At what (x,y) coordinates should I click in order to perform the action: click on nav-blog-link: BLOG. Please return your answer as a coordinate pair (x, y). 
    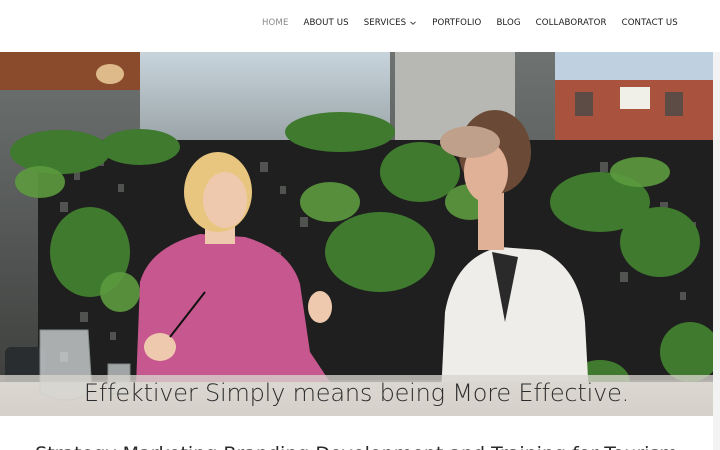
    Looking at the image, I should click on (508, 23).